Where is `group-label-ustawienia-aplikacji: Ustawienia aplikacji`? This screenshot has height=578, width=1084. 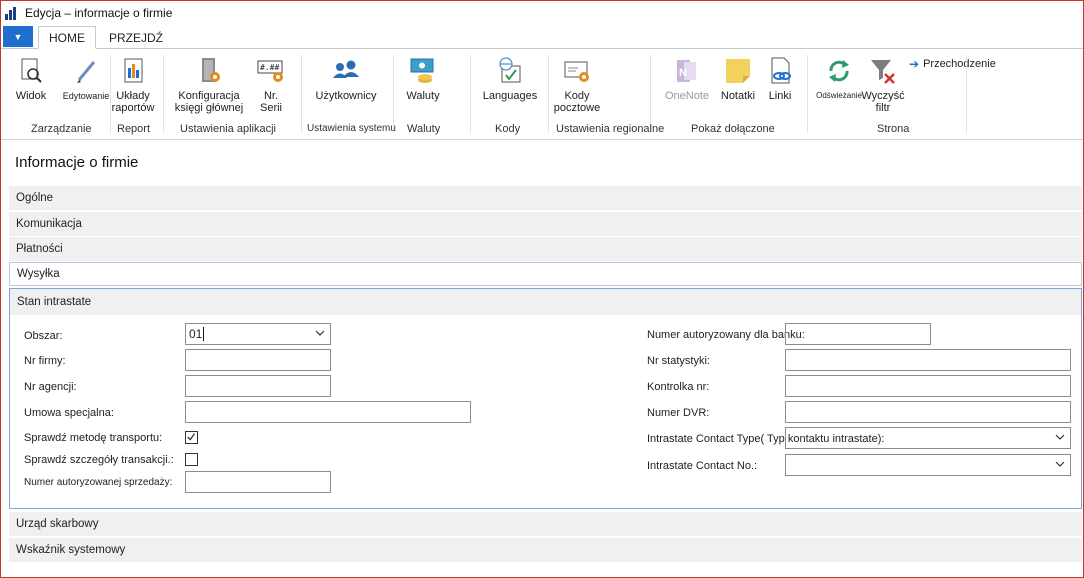
group-label-ustawienia-aplikacji: Ustawienia aplikacji is located at coordinates (228, 129).